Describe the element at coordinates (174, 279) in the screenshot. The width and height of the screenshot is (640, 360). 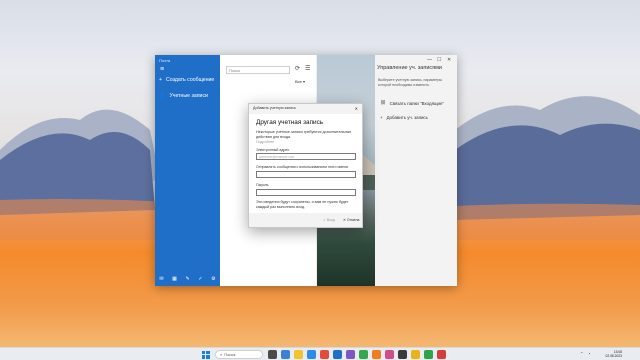
I see `calendar-icon: ▦` at that location.